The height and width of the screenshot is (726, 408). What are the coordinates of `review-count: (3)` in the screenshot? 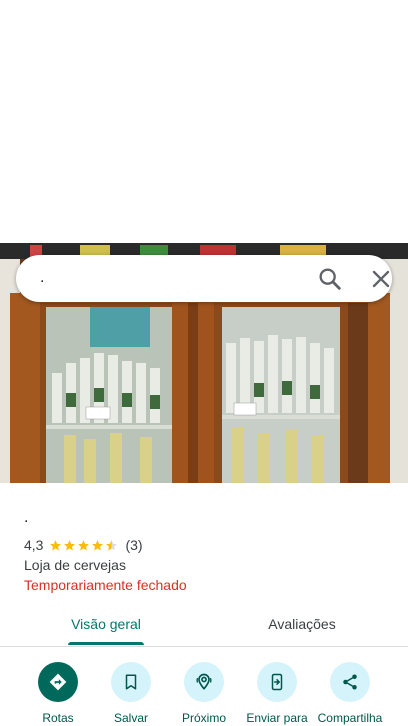 It's located at (133, 545).